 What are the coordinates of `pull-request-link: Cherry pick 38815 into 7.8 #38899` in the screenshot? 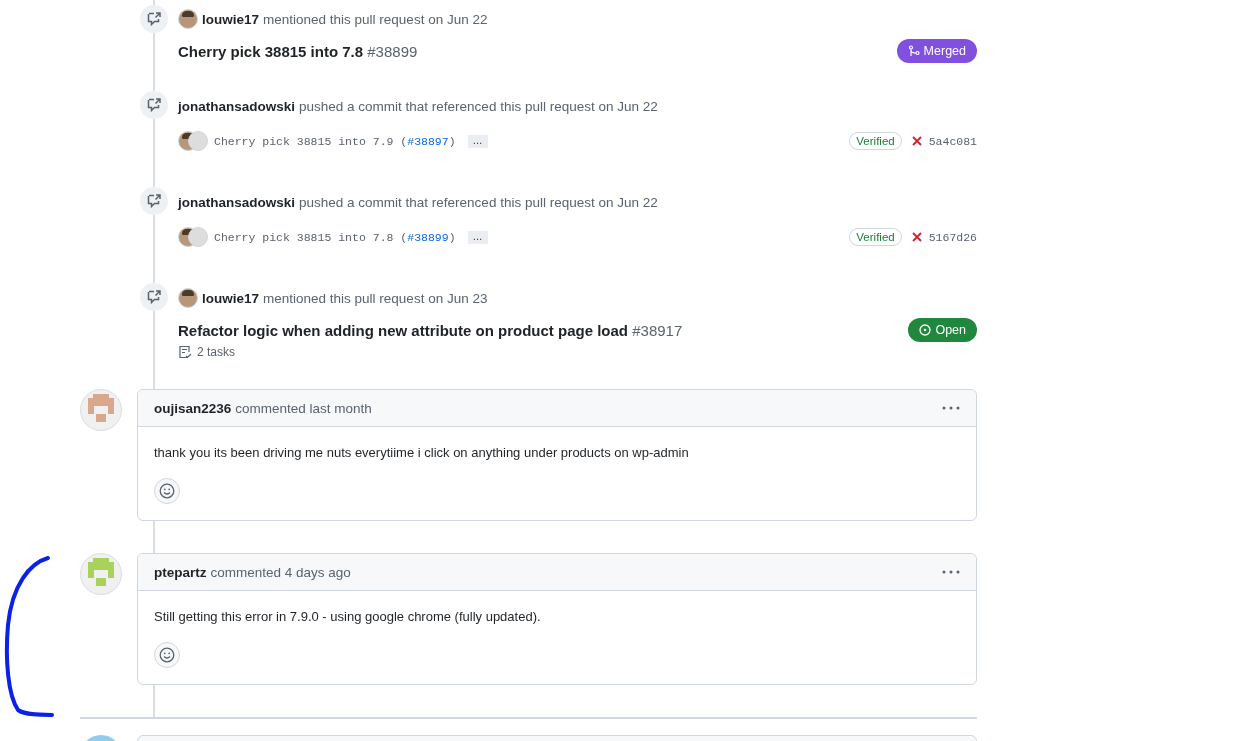 It's located at (298, 51).